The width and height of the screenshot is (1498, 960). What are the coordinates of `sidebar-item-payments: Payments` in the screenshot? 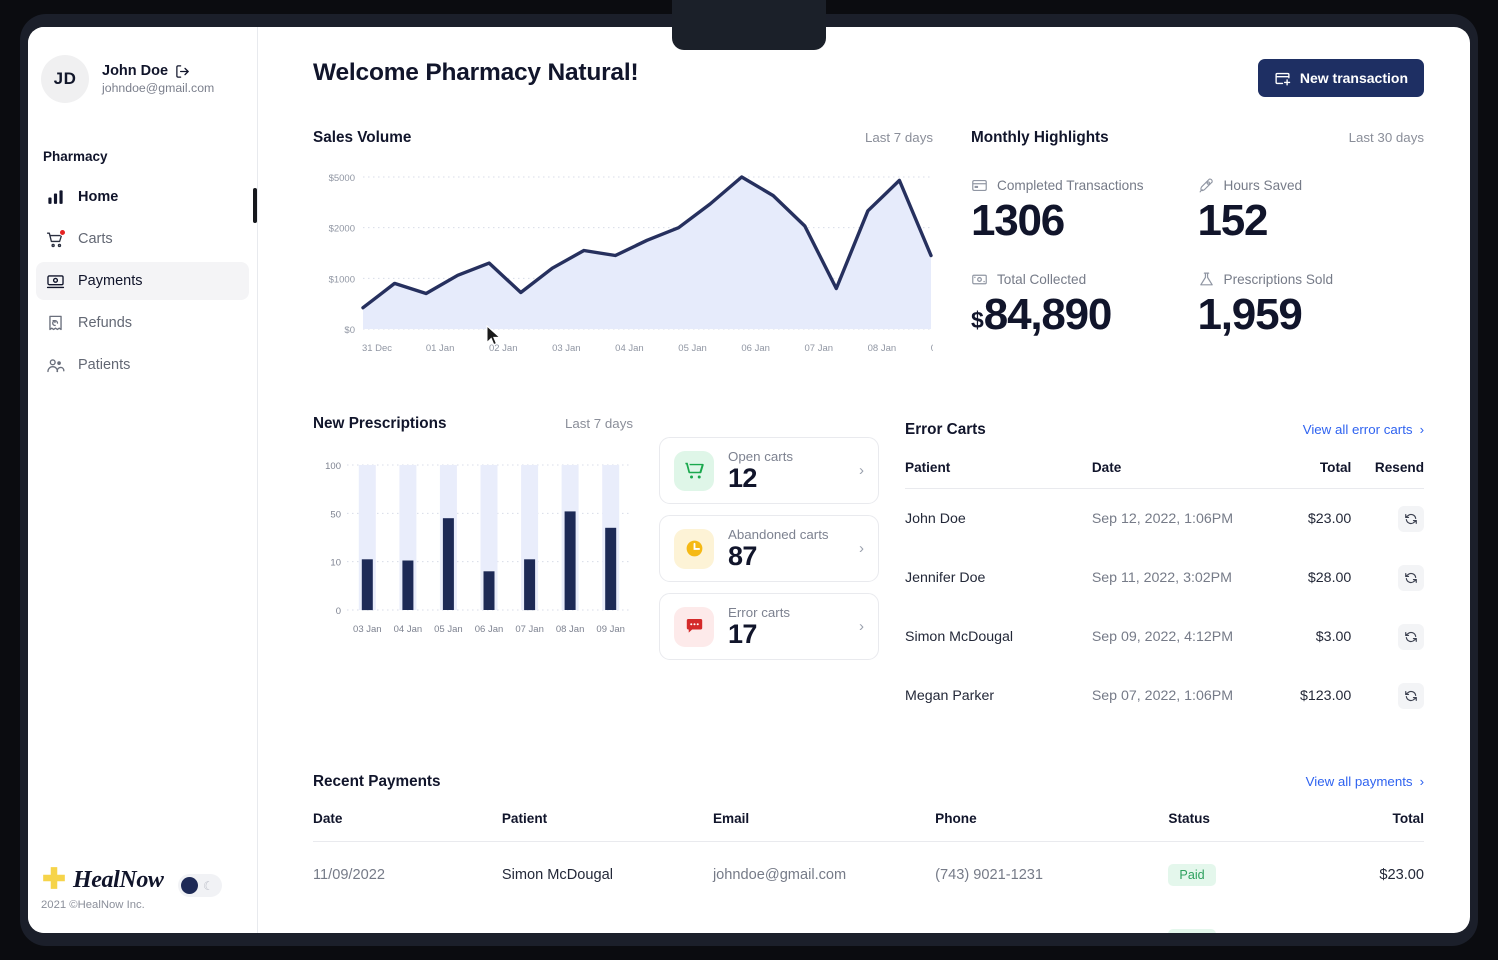 It's located at (142, 281).